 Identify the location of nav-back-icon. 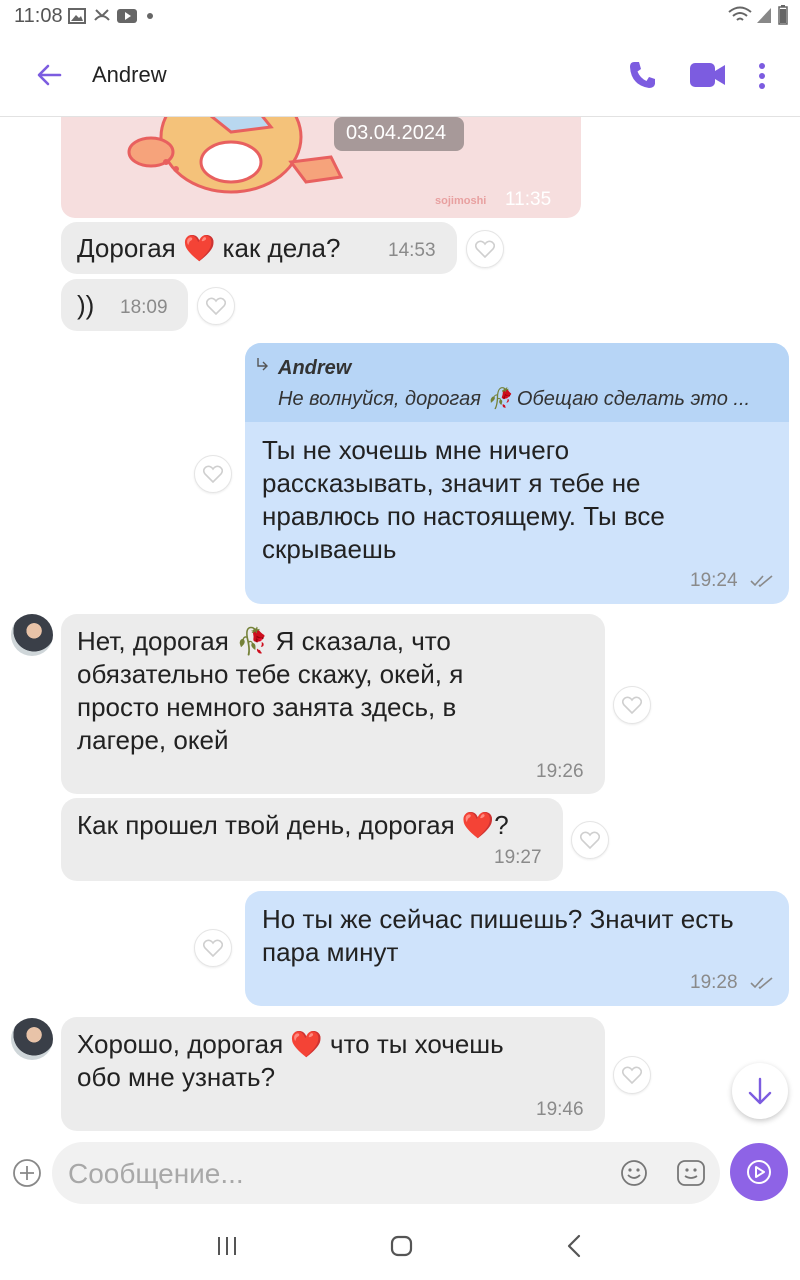
(574, 1246).